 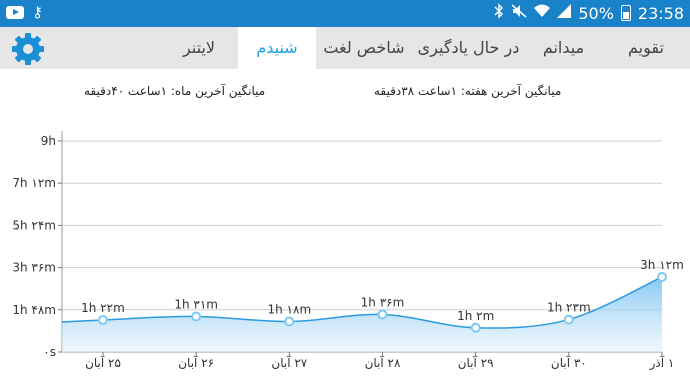 What do you see at coordinates (34, 225) in the screenshot?
I see `y-tick-label: 5h ۲۴m` at bounding box center [34, 225].